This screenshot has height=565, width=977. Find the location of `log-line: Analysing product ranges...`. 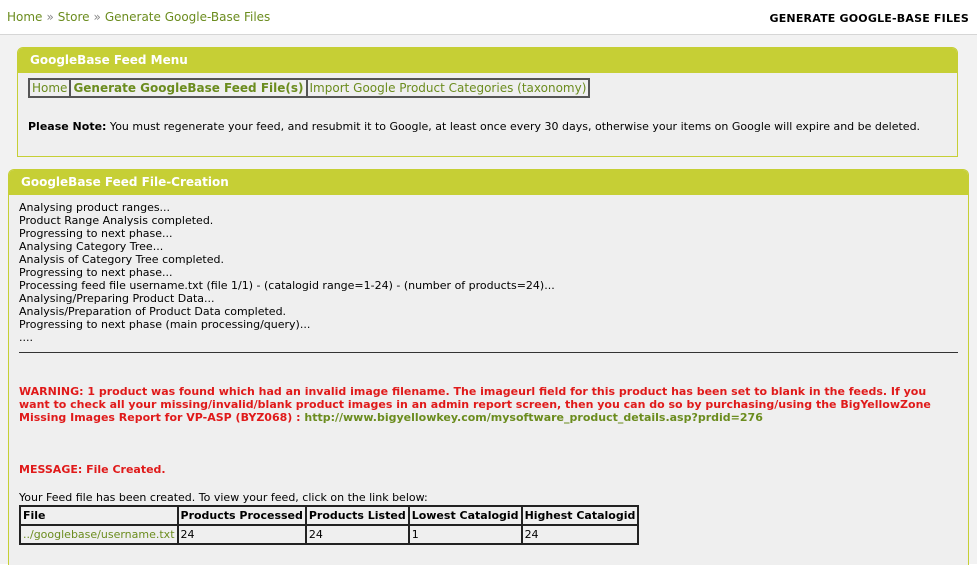

log-line: Analysing product ranges... is located at coordinates (95, 207).